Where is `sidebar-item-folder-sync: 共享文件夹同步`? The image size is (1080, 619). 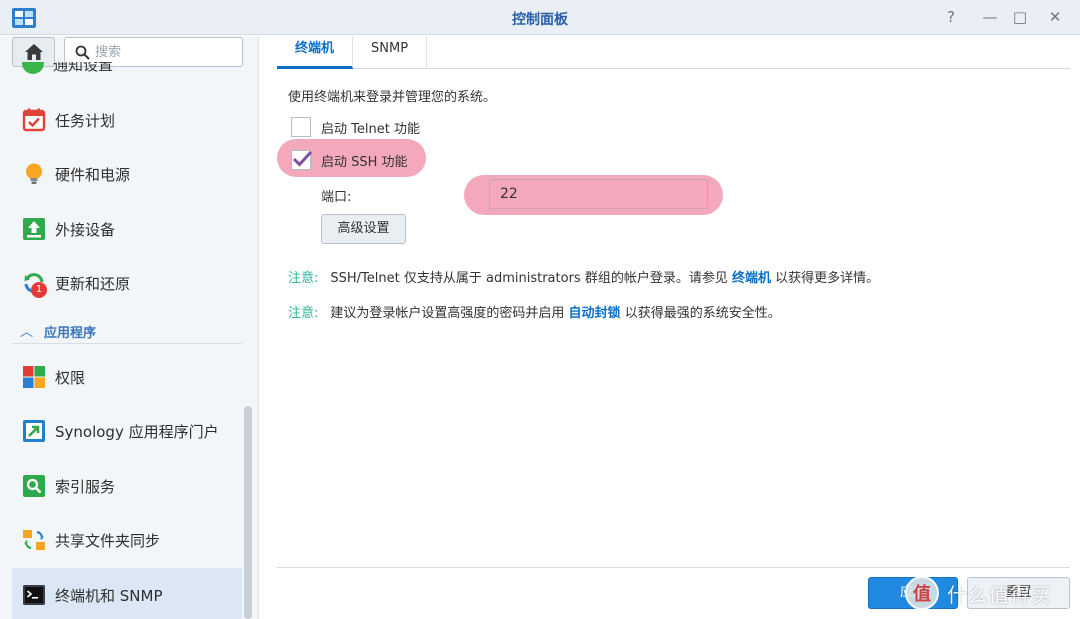
sidebar-item-folder-sync: 共享文件夹同步 is located at coordinates (127, 540).